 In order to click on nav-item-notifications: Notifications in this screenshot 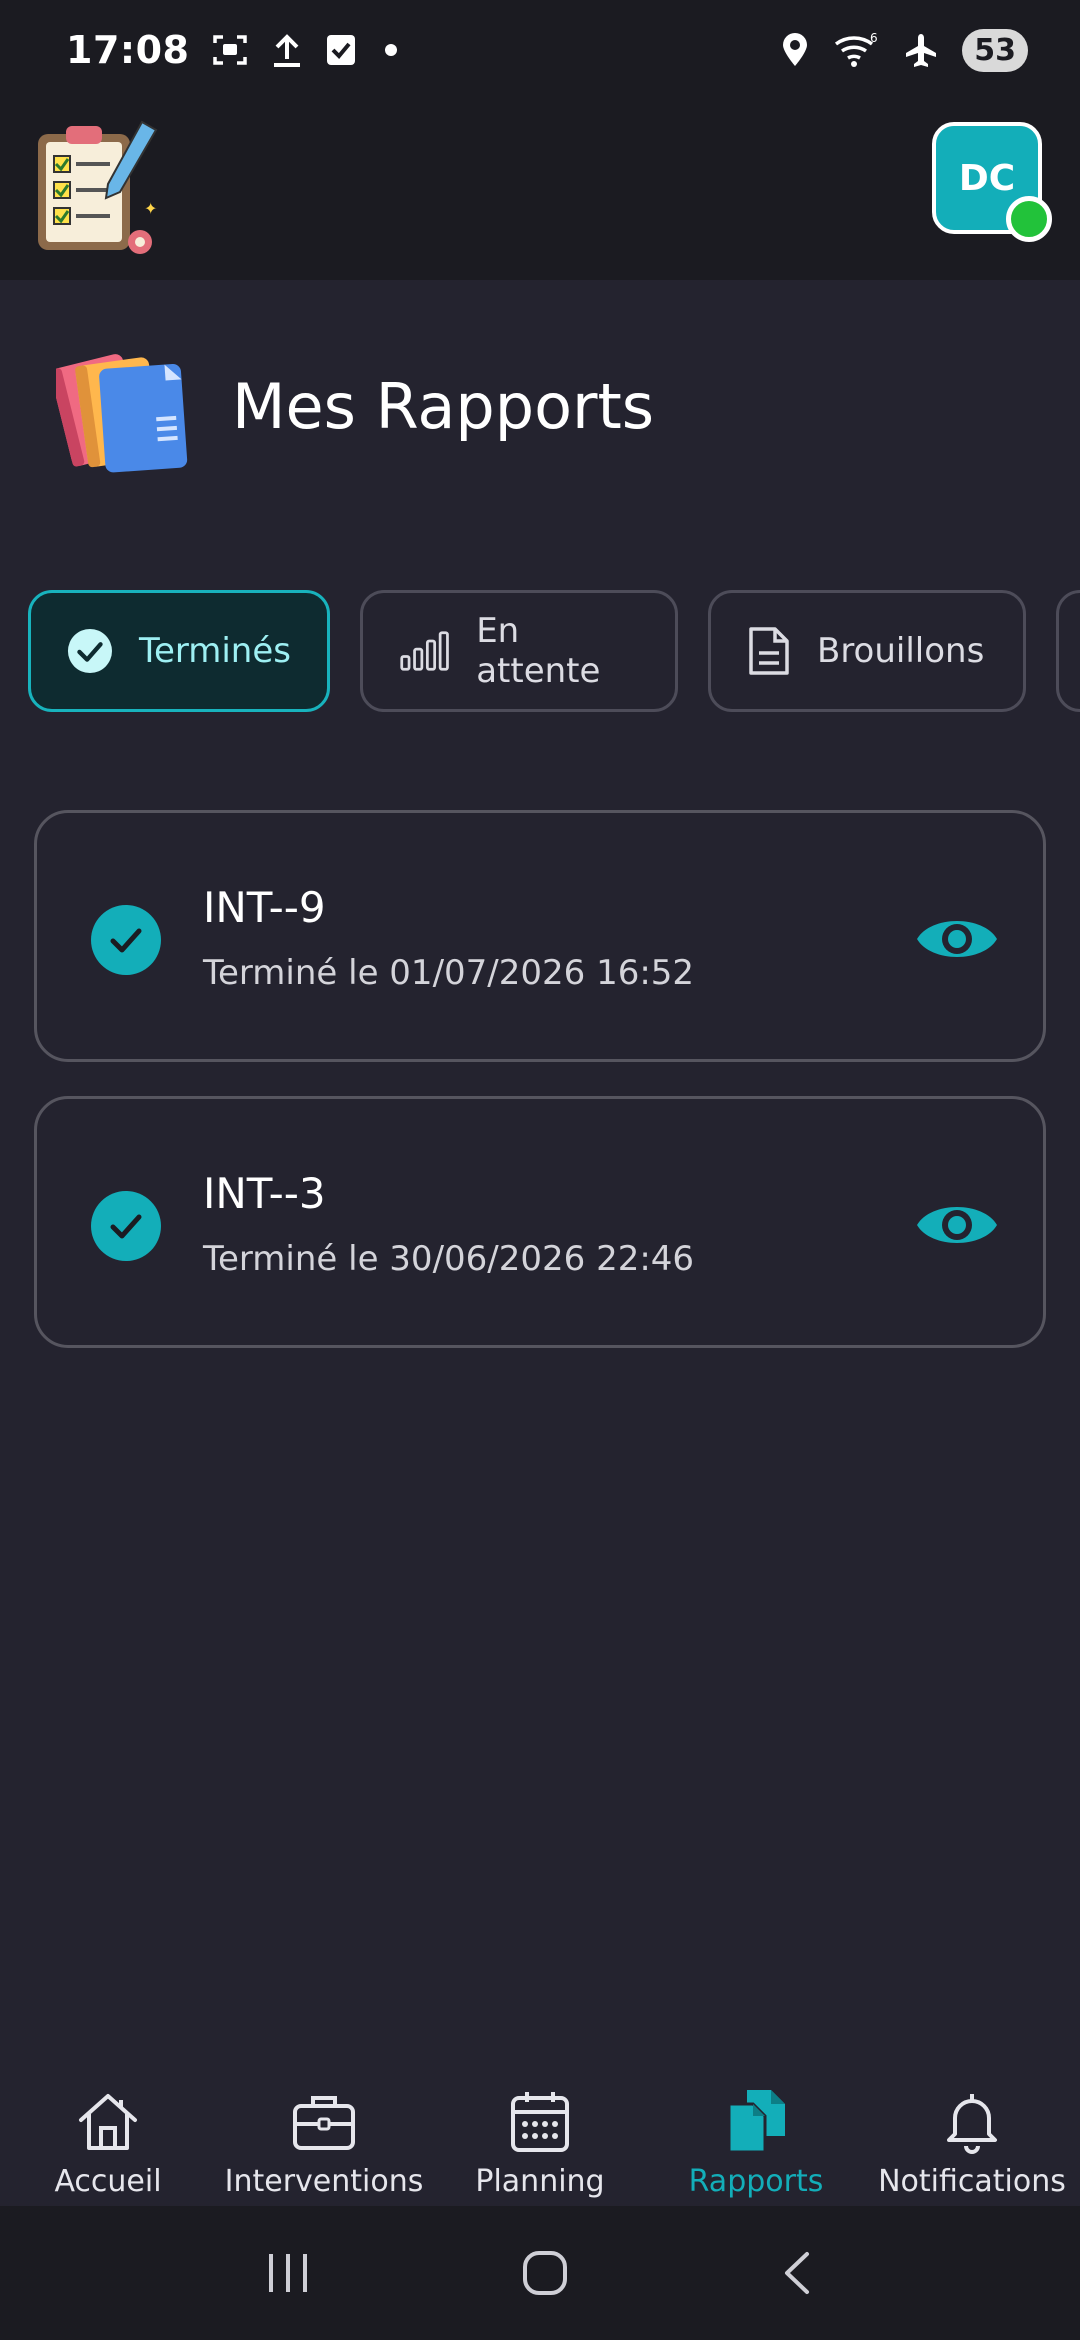, I will do `click(972, 2136)`.